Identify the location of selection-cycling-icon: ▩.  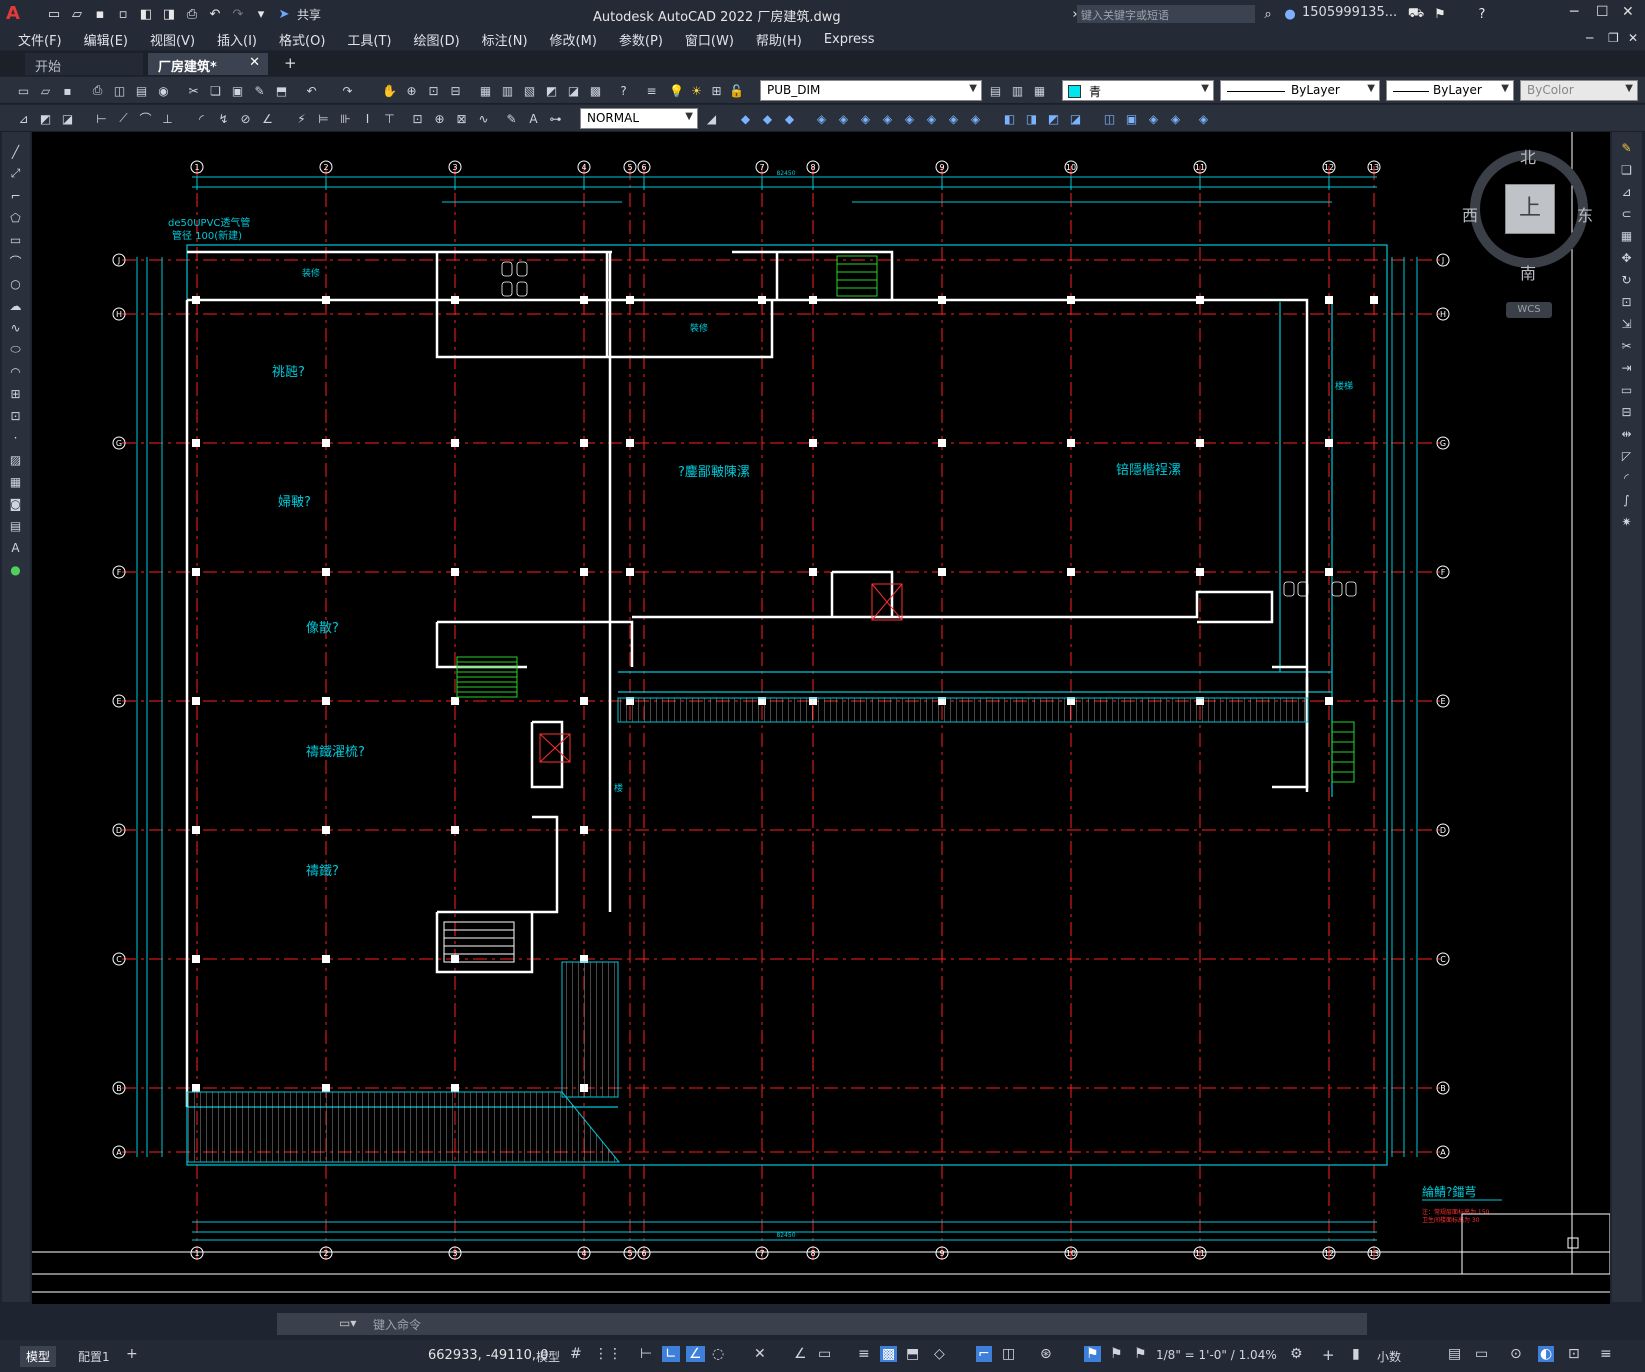
(889, 1354).